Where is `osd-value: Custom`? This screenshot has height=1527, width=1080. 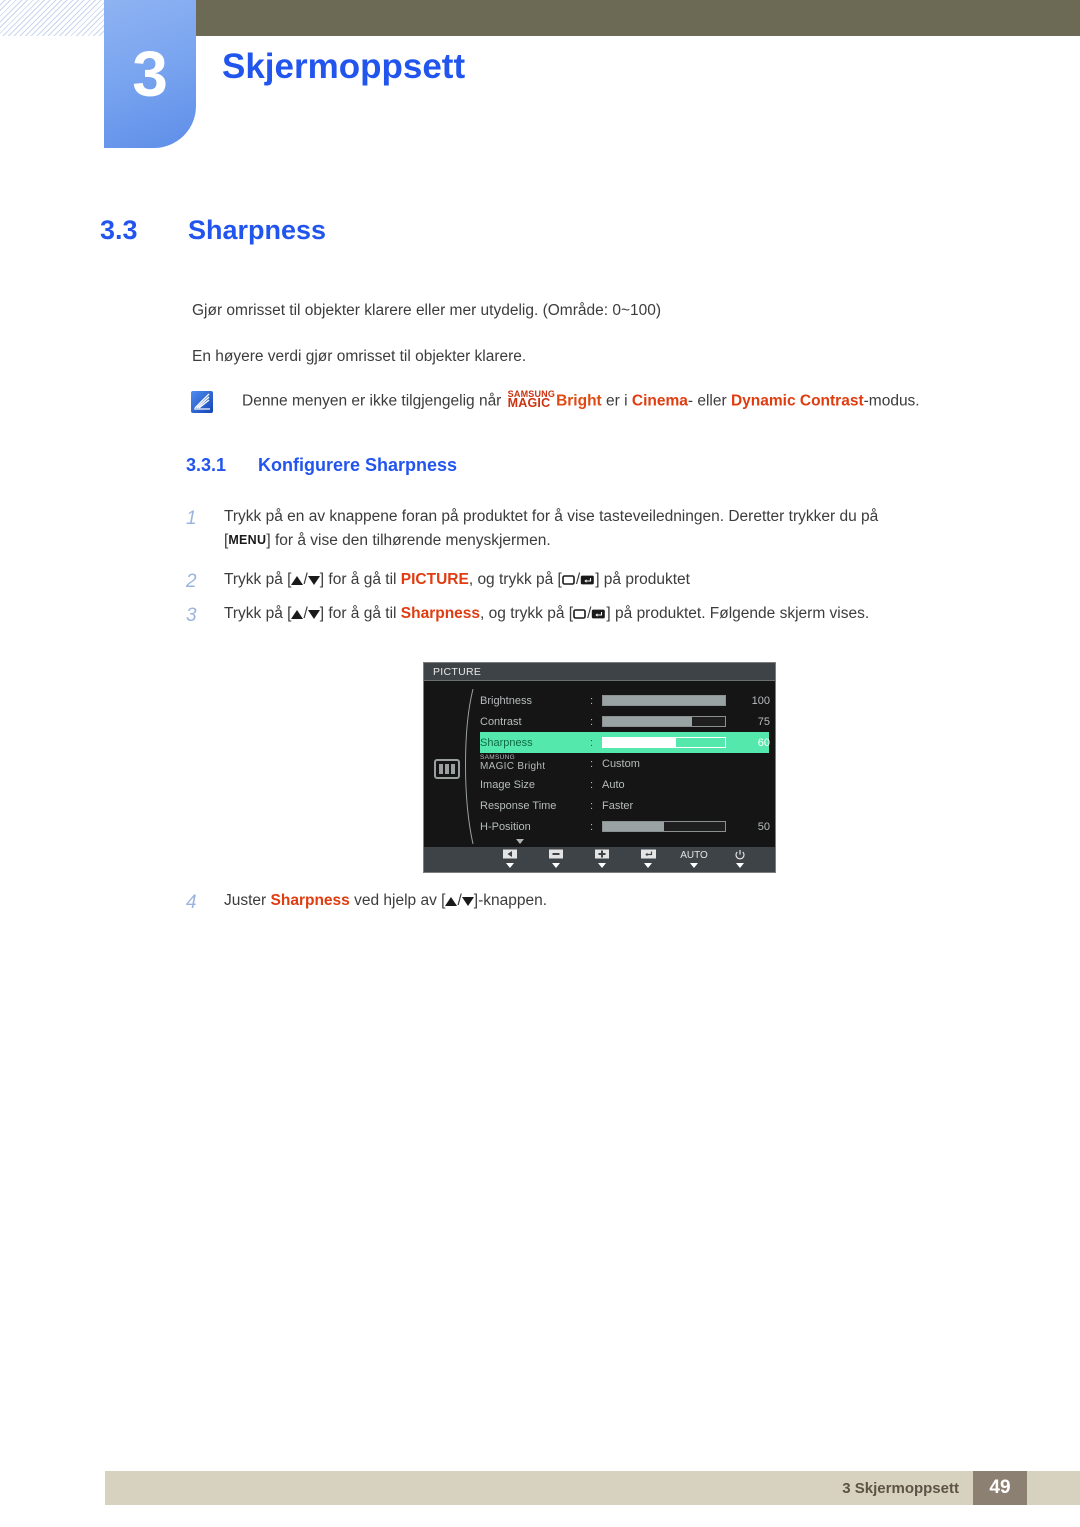
osd-value: Custom is located at coordinates (621, 763).